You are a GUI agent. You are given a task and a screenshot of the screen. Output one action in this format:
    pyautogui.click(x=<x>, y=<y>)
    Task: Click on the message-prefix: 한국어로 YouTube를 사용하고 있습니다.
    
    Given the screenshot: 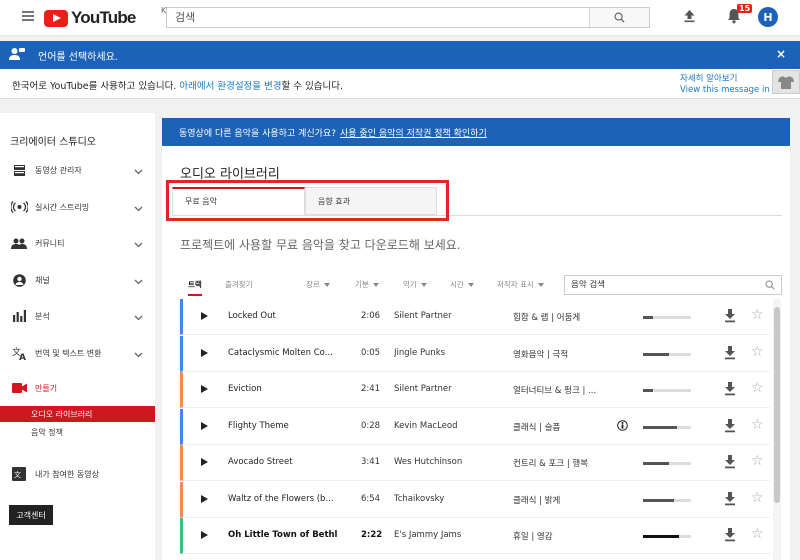 What is the action you would take?
    pyautogui.click(x=96, y=86)
    